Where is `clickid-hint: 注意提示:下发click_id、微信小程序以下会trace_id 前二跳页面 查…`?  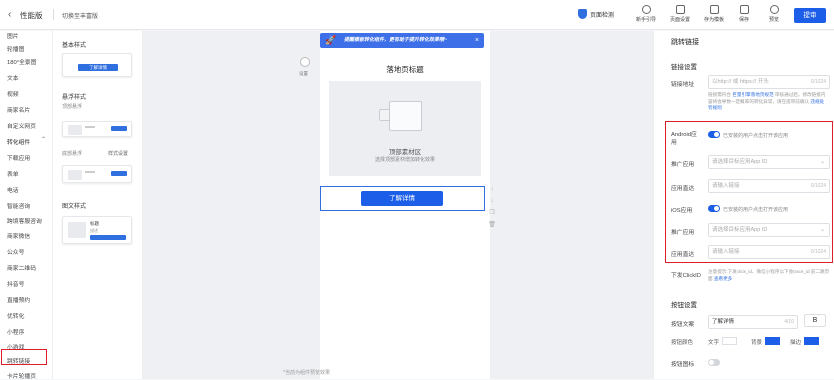
clickid-hint: 注意提示:下发click_id、微信小程序以下会trace_id 前二跳页面 查… is located at coordinates (769, 275).